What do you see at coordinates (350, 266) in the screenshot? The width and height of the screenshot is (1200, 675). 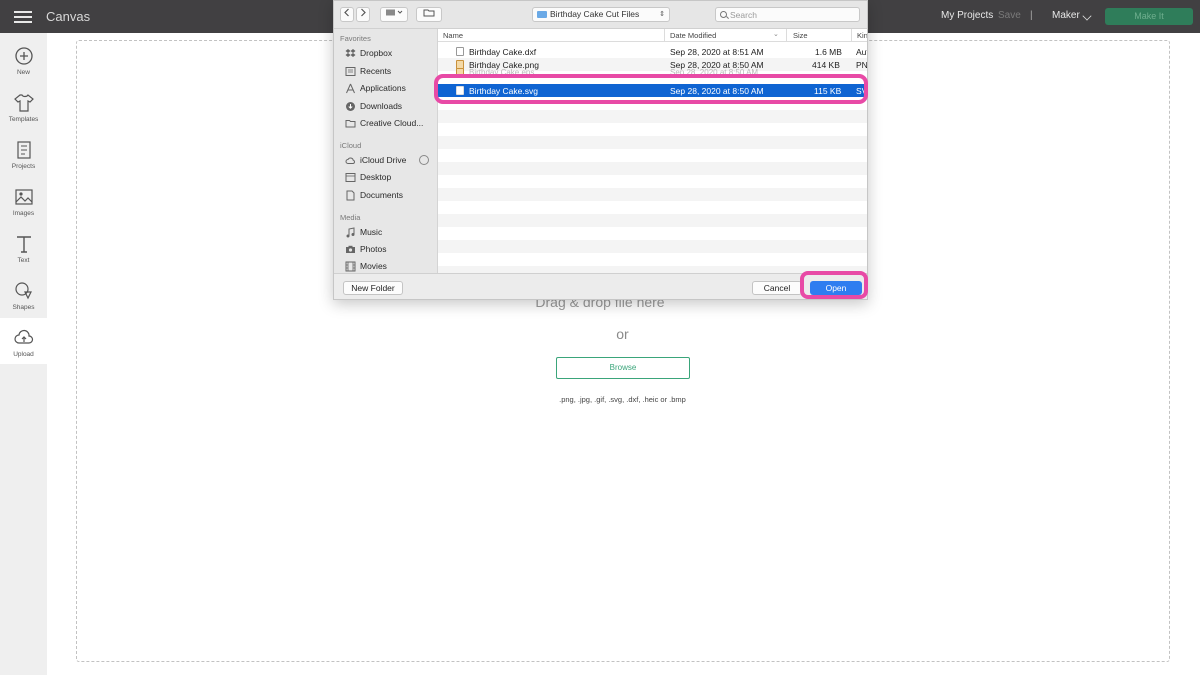 I see `film-icon` at bounding box center [350, 266].